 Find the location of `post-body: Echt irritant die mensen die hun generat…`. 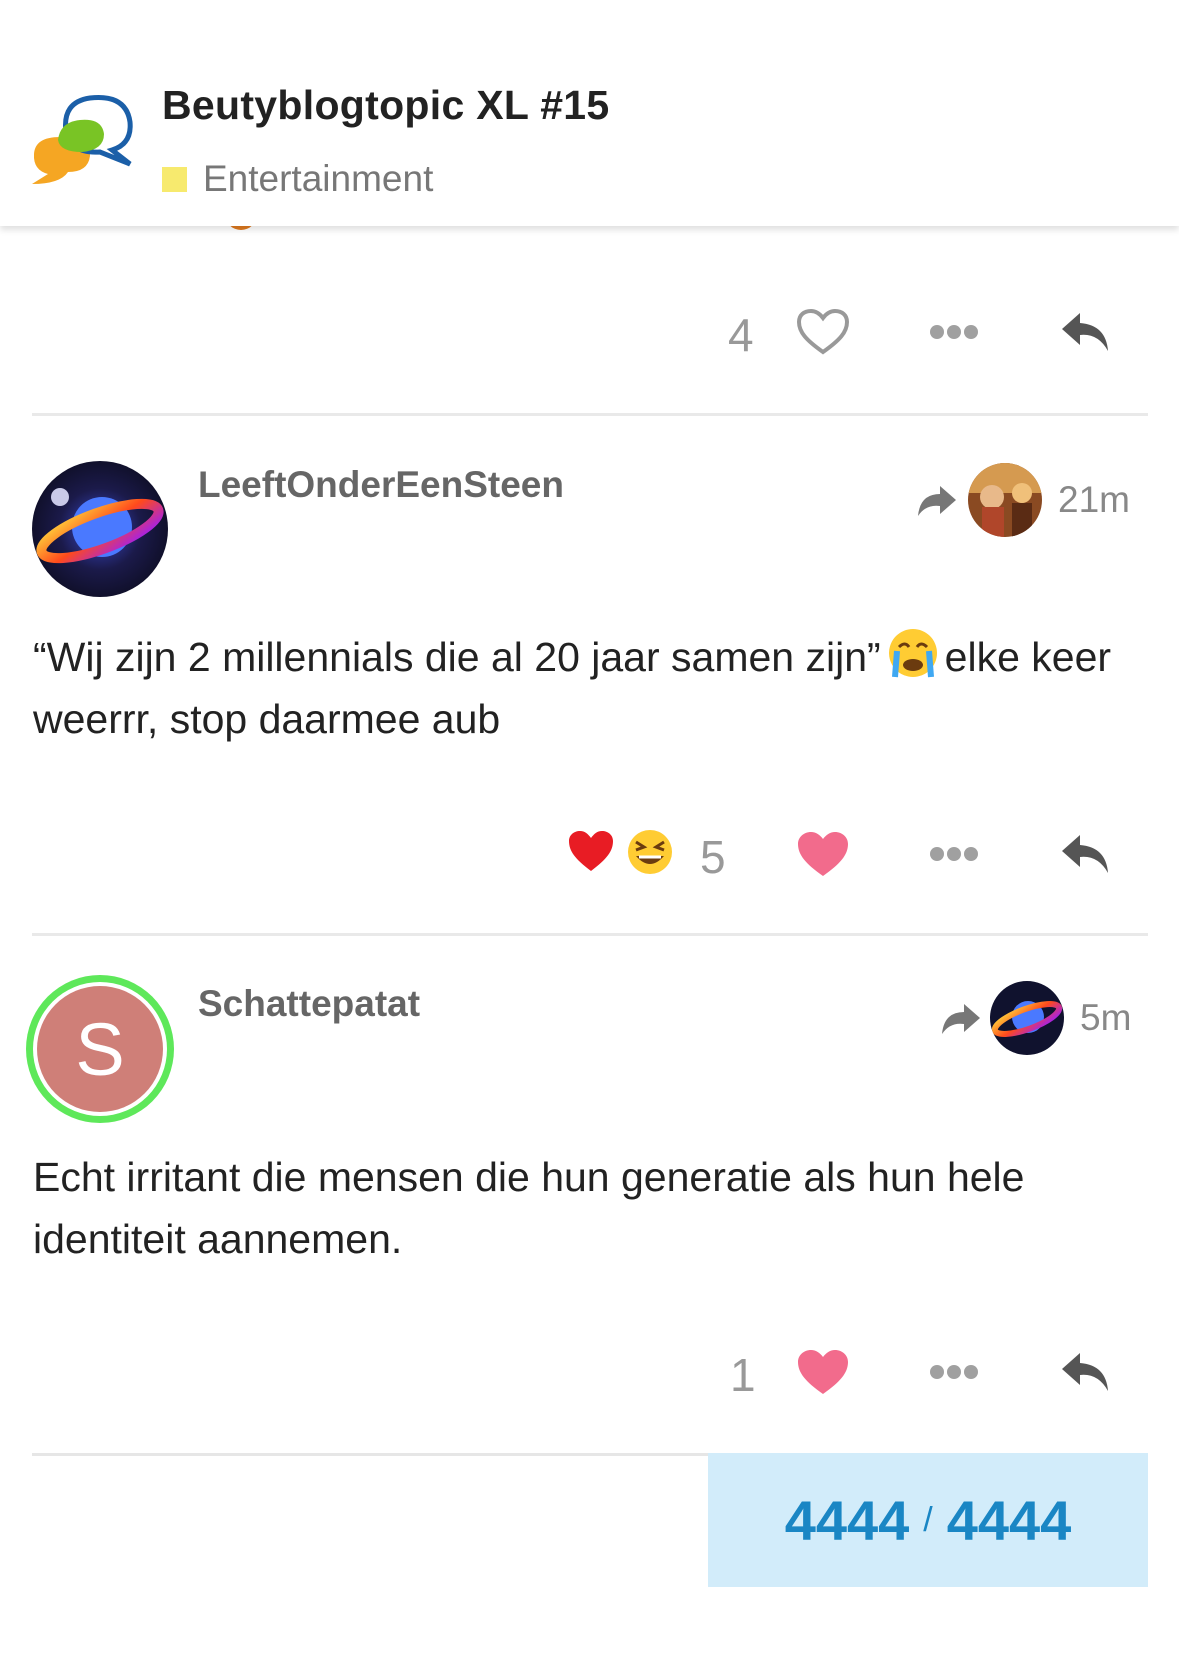

post-body: Echt irritant die mensen die hun generat… is located at coordinates (529, 1208).